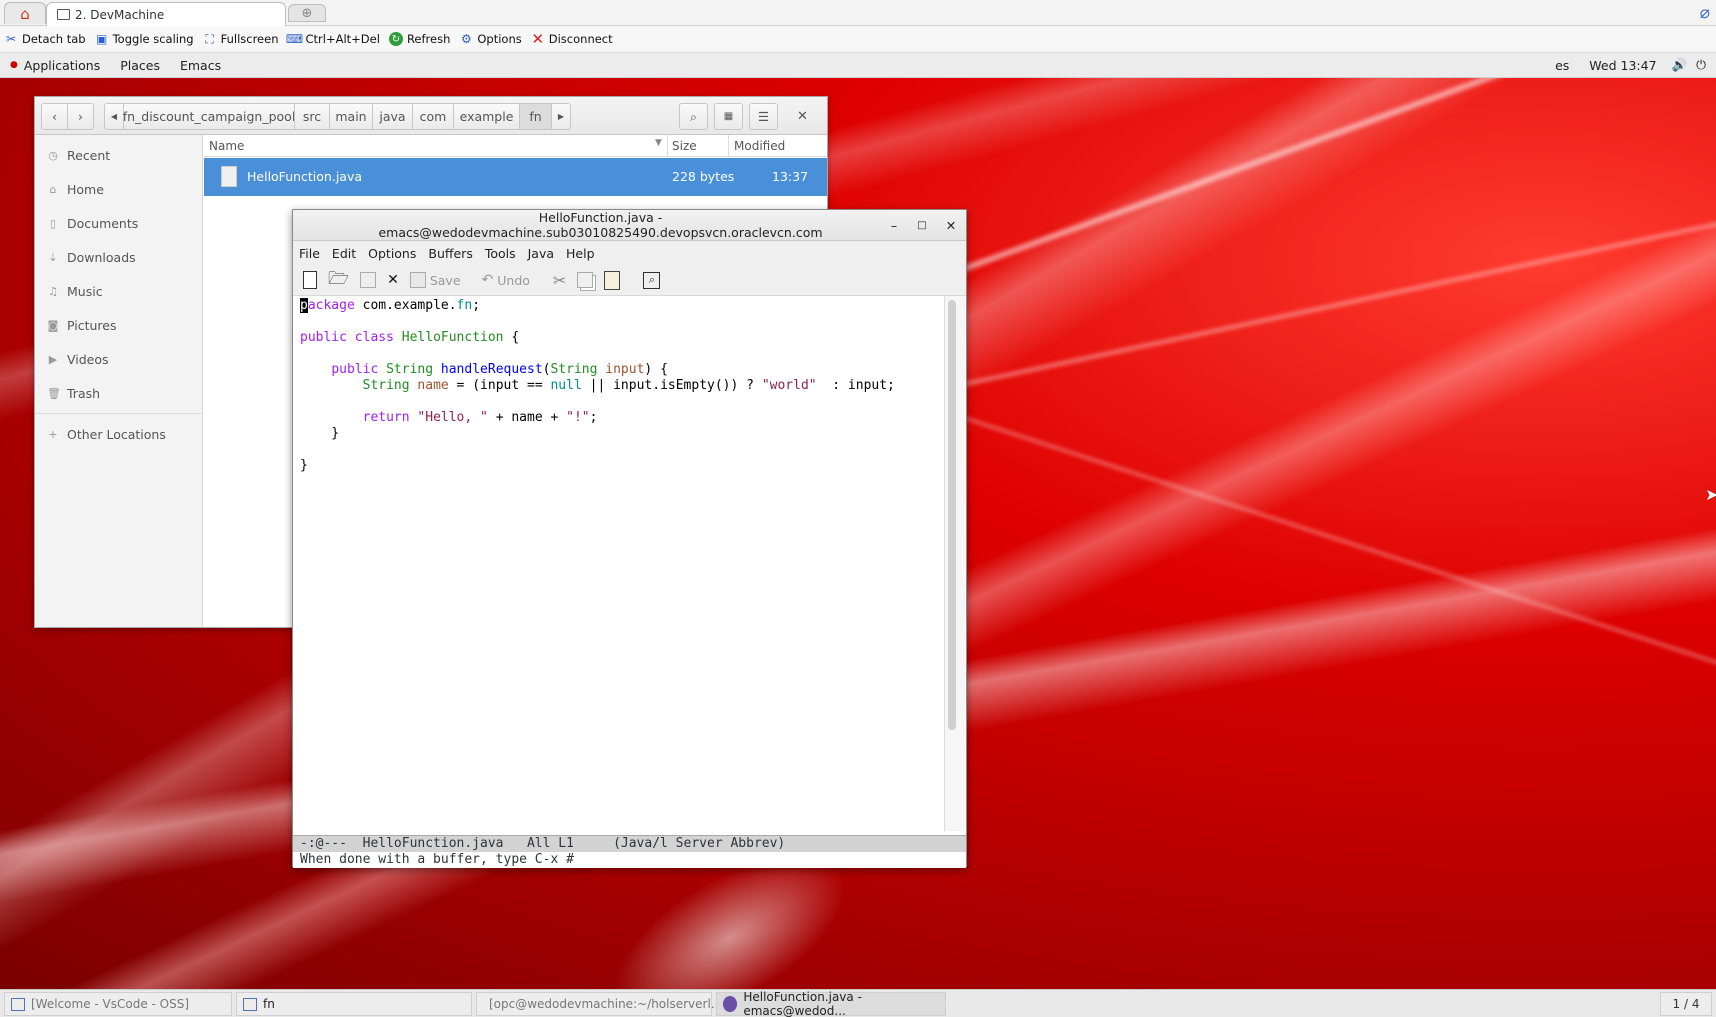 The width and height of the screenshot is (1716, 1017). What do you see at coordinates (229, 176) in the screenshot?
I see `file-icon` at bounding box center [229, 176].